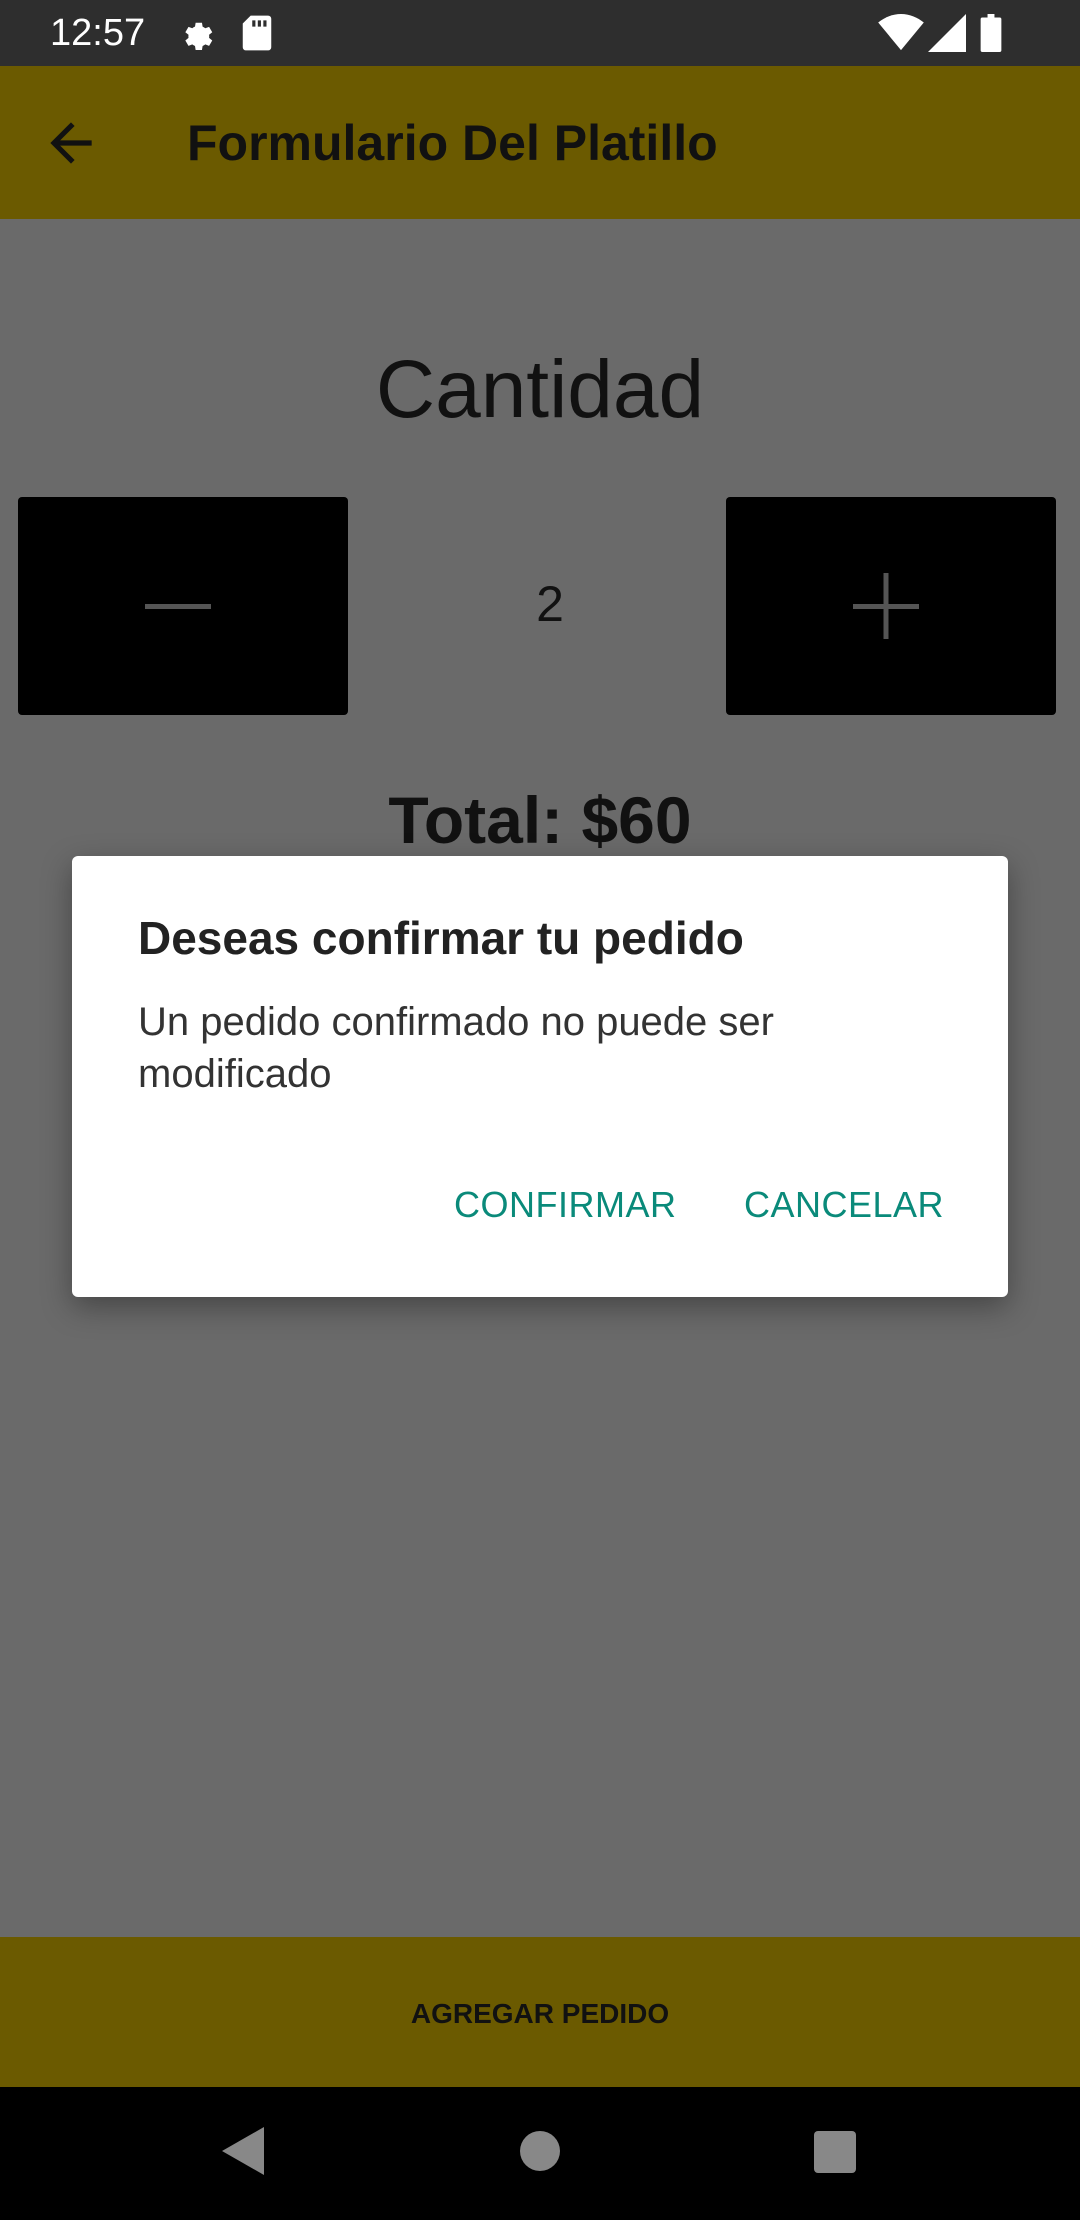 The image size is (1080, 2220). I want to click on quantity-label: Cantidad, so click(540, 389).